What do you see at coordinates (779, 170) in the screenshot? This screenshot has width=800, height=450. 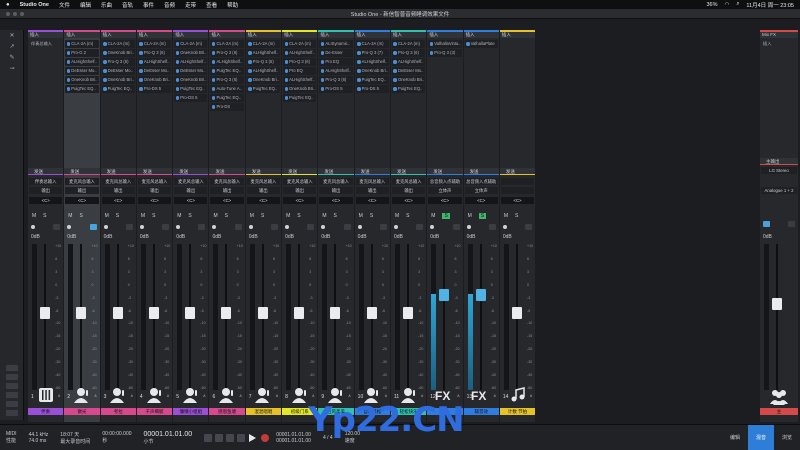 I see `main-output-device: LG Stereo` at bounding box center [779, 170].